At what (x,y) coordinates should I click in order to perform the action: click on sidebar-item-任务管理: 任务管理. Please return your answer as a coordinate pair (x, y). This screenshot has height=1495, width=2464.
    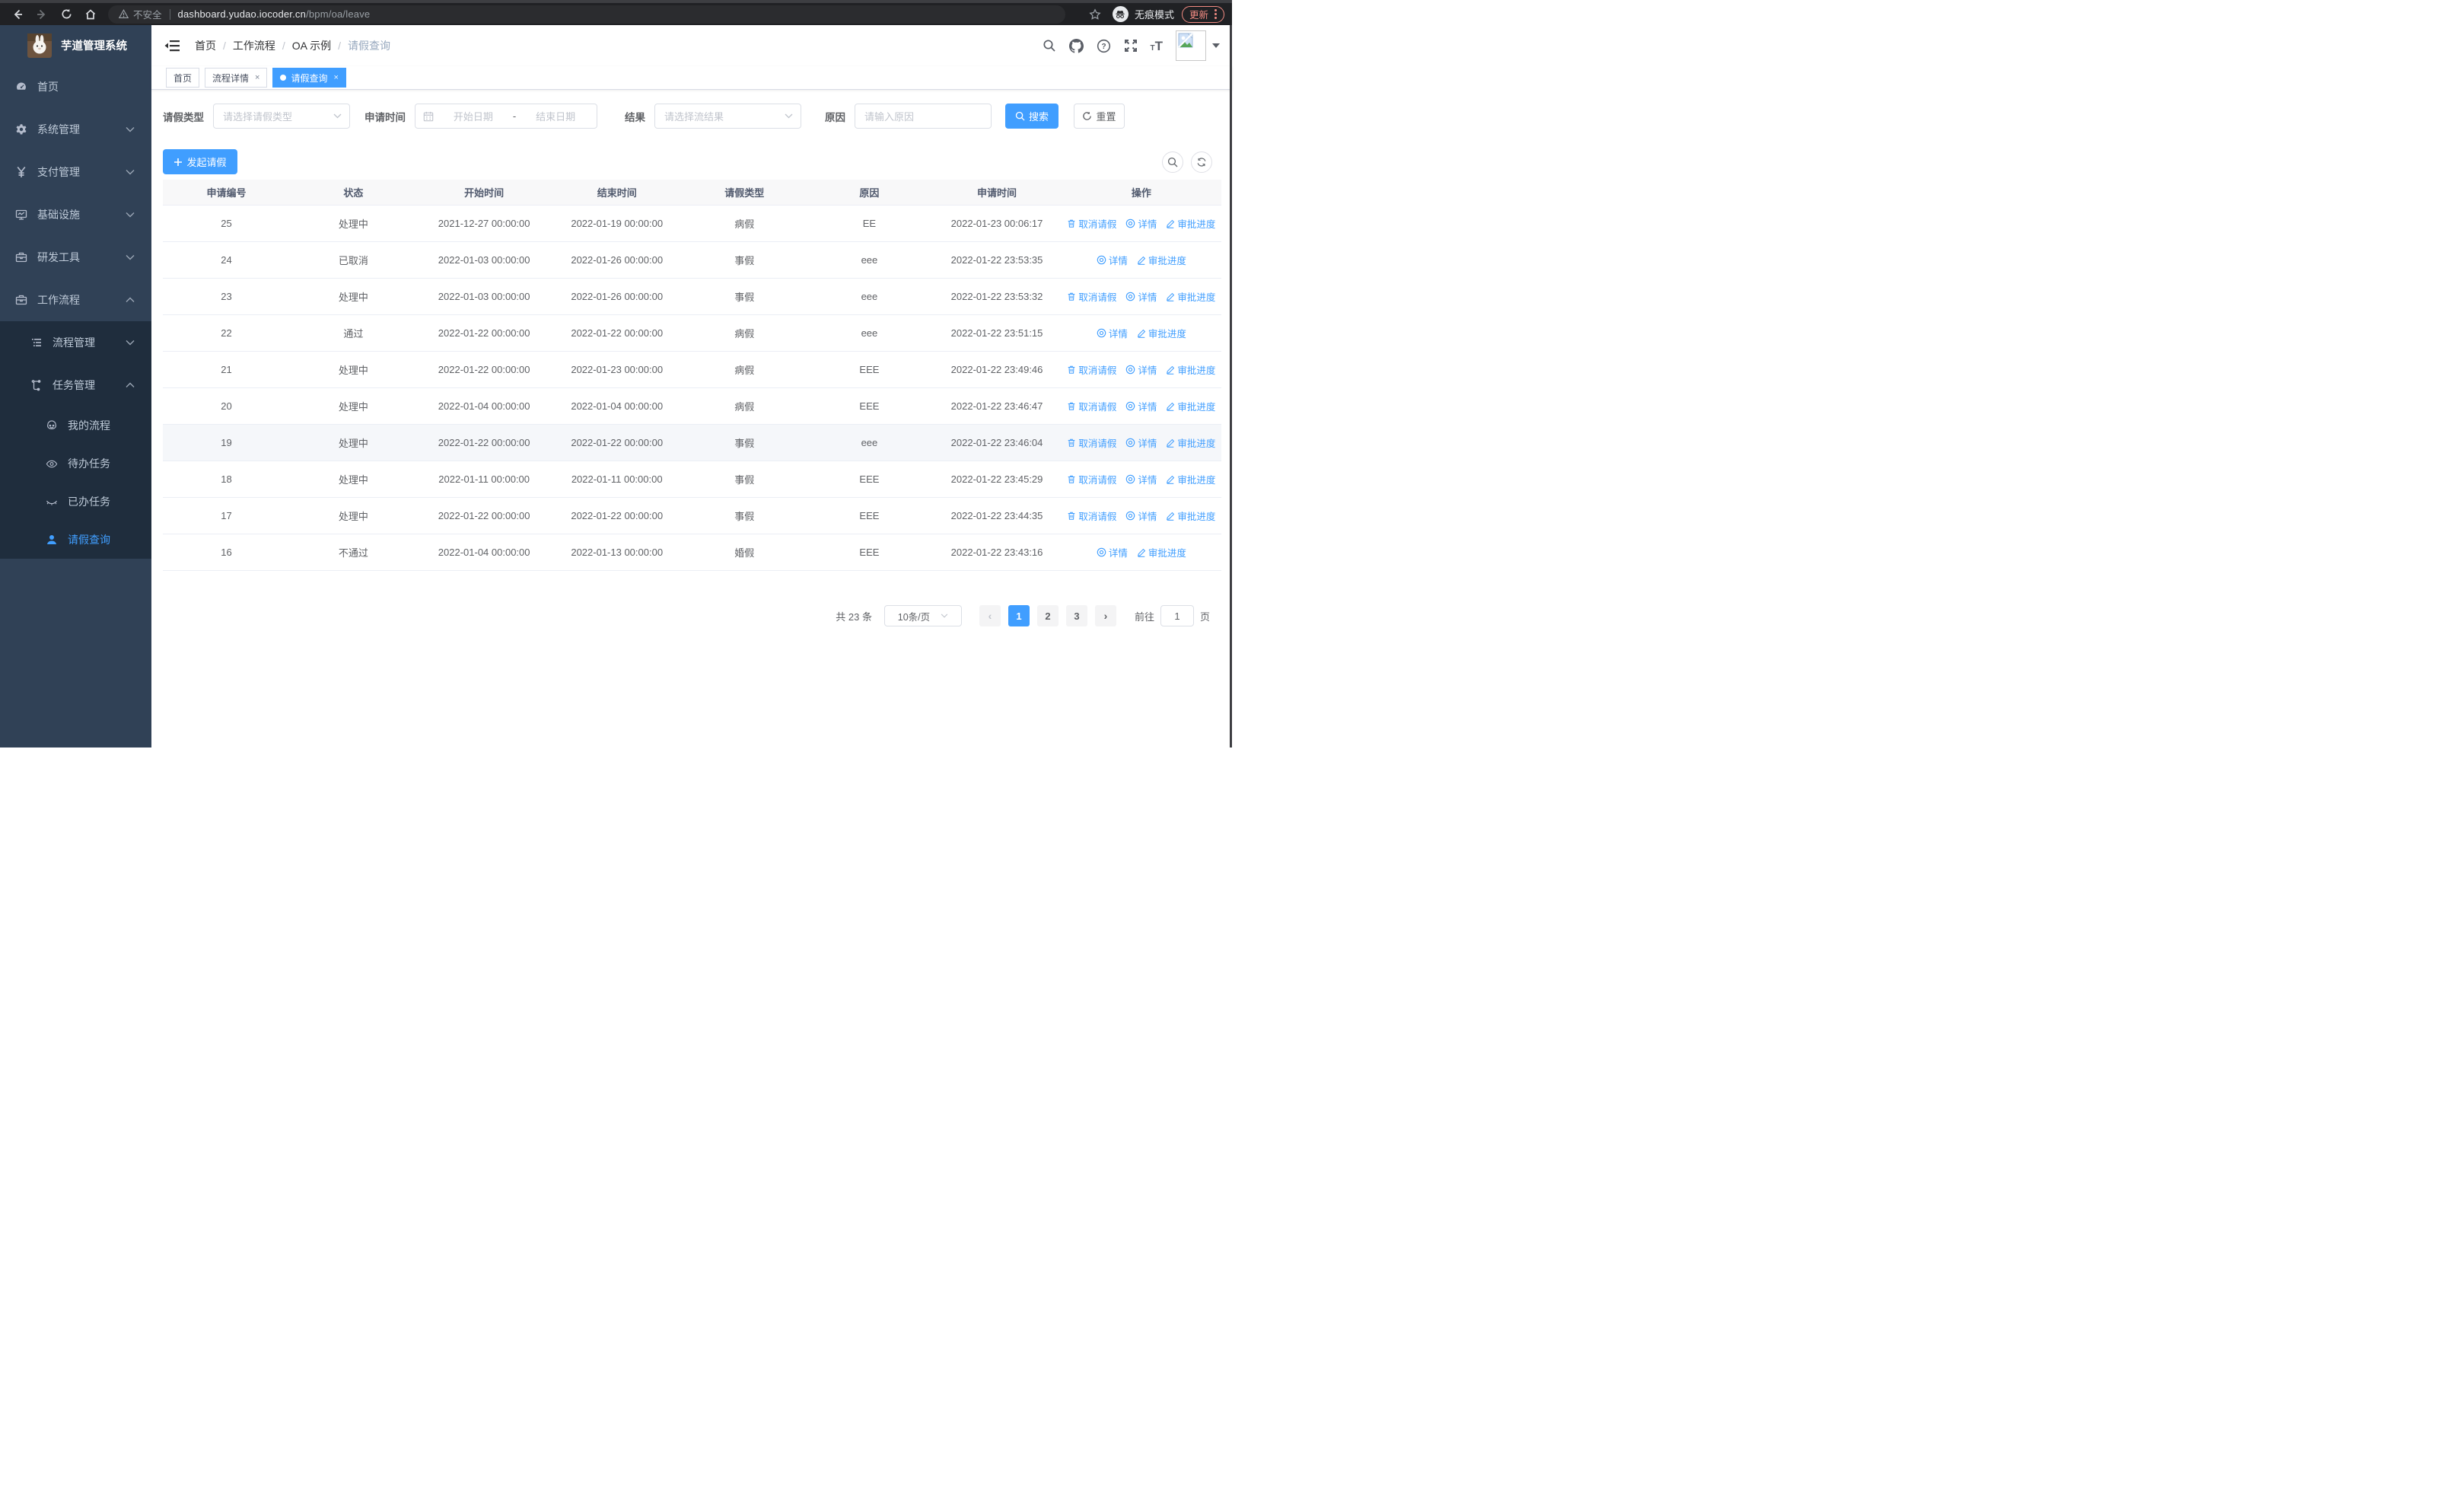
    Looking at the image, I should click on (75, 385).